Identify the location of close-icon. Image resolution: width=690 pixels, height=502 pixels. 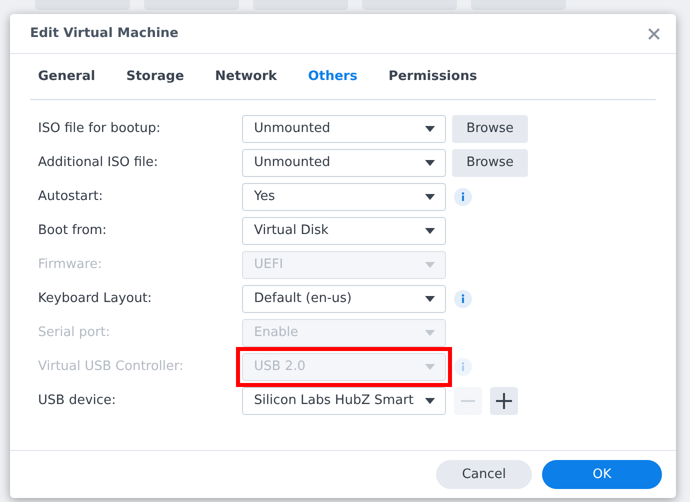
(654, 34).